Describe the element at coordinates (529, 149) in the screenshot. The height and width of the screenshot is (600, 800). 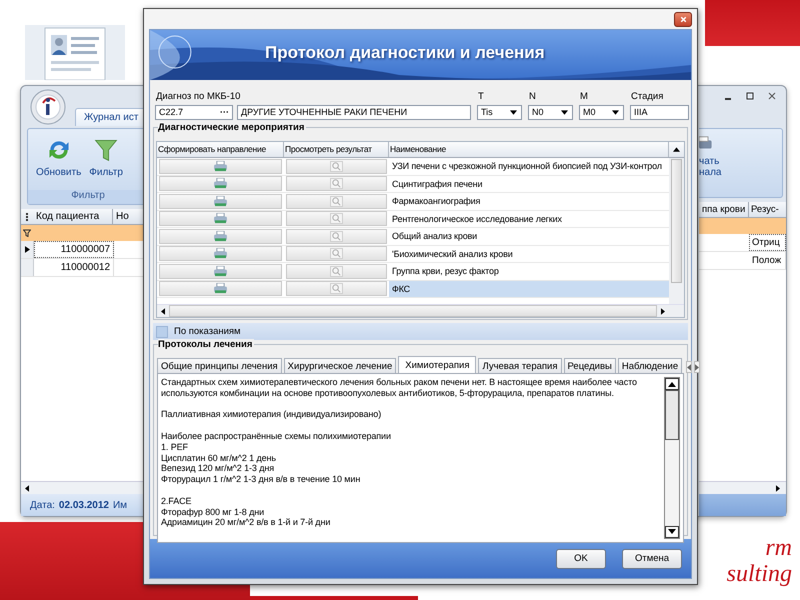
I see `column-header: Наименование` at that location.